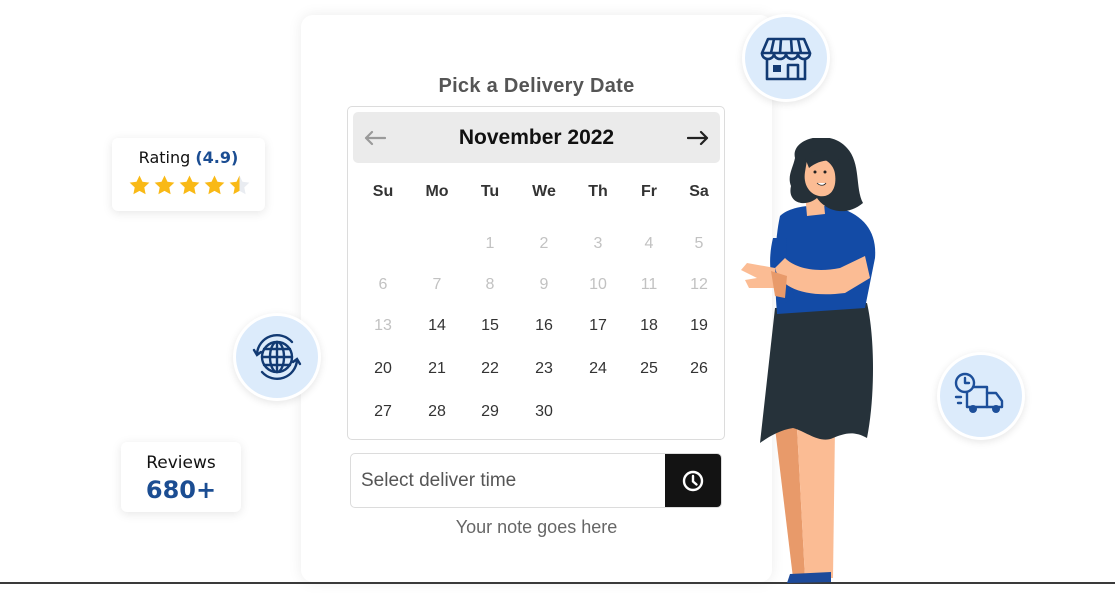 The image size is (1115, 599). I want to click on delivery-time-field, so click(536, 480).